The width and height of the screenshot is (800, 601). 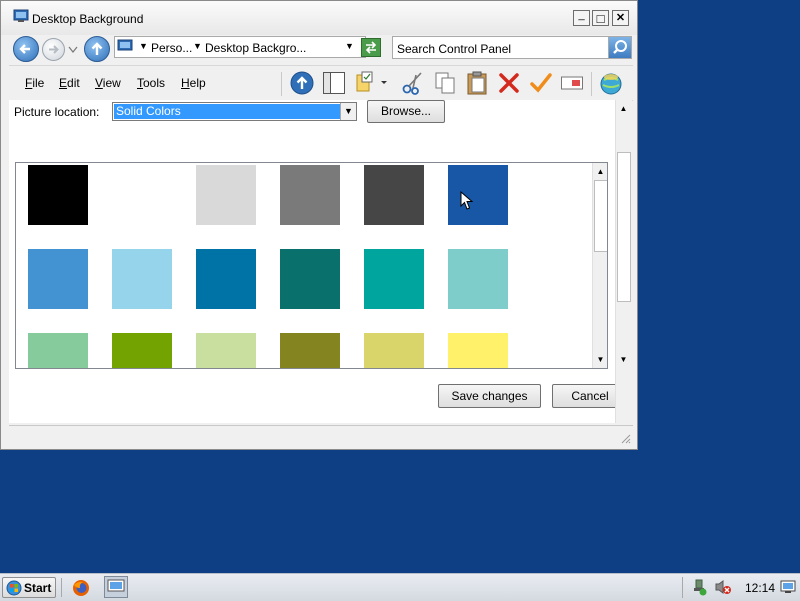 I want to click on cancel-label: Cancel, so click(x=590, y=396).